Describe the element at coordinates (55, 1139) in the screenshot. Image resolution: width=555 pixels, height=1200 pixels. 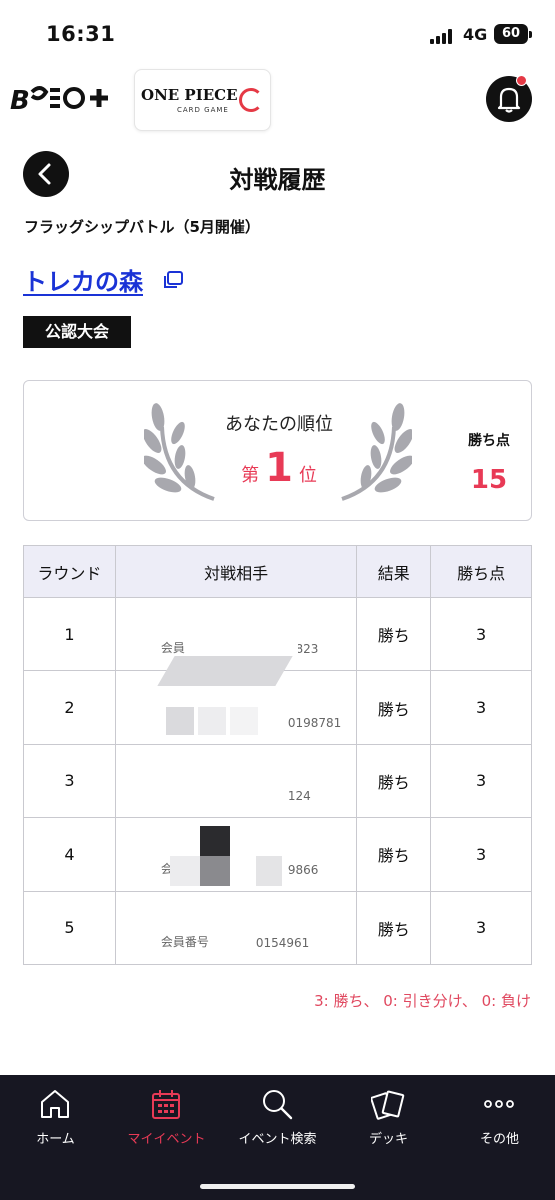
I see `nav-label: ホーム` at that location.